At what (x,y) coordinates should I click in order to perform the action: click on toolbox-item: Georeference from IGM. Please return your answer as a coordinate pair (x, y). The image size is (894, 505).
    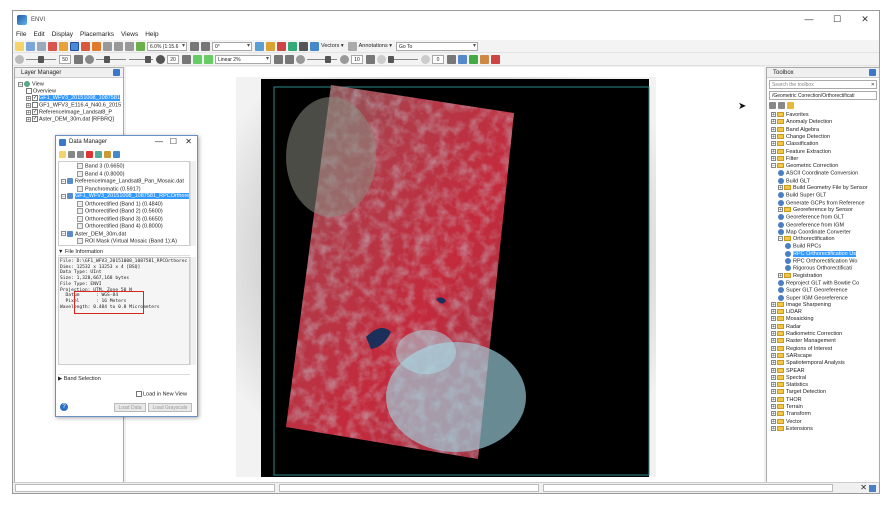
    Looking at the image, I should click on (811, 225).